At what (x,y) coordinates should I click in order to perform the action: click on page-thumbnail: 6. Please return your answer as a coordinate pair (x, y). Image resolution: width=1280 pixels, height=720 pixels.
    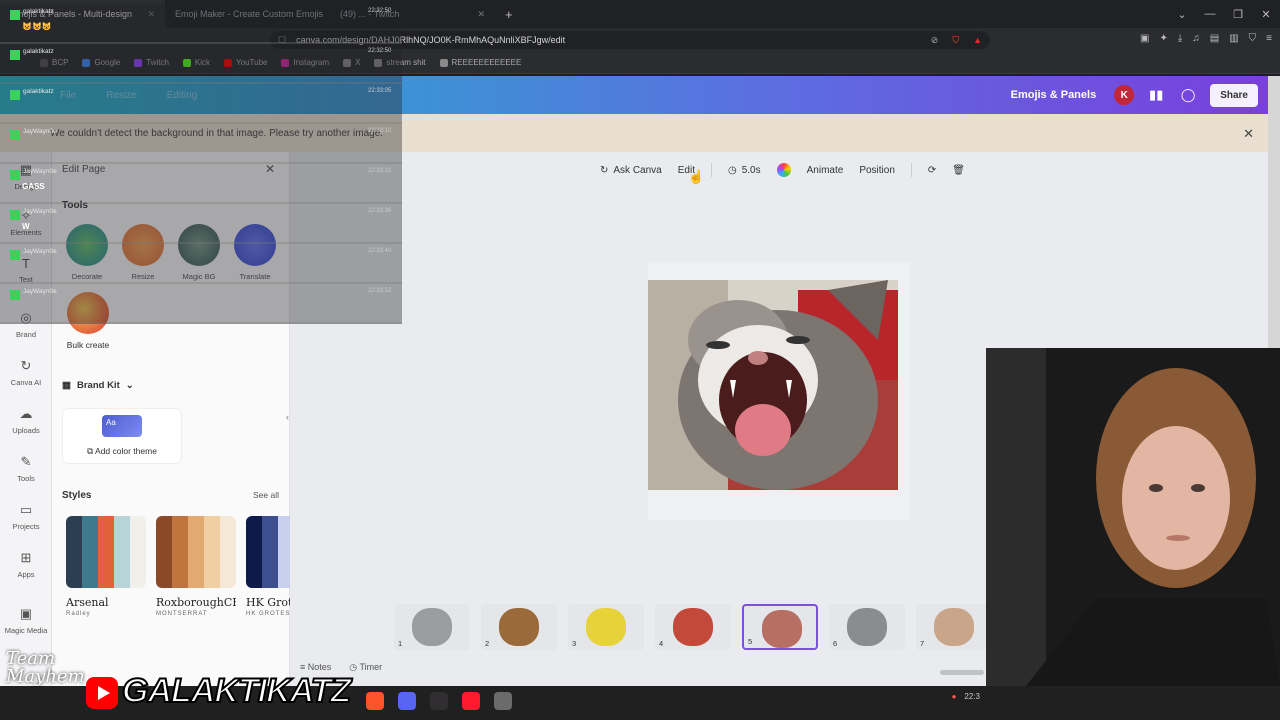
    Looking at the image, I should click on (867, 627).